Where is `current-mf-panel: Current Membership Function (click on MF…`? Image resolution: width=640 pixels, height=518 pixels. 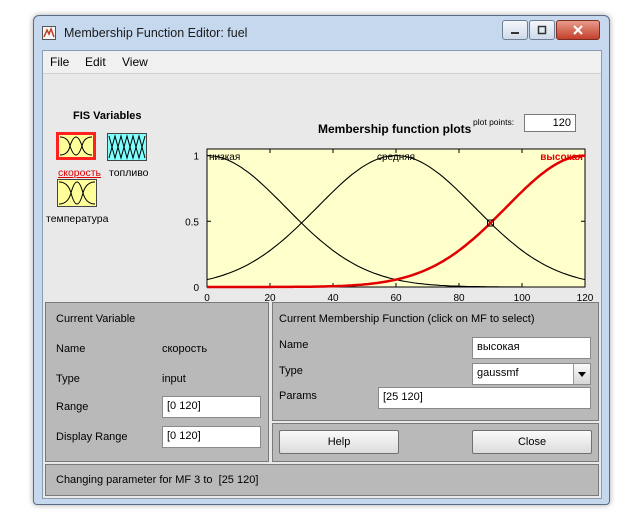
current-mf-panel: Current Membership Function (click on MF… is located at coordinates (435, 361).